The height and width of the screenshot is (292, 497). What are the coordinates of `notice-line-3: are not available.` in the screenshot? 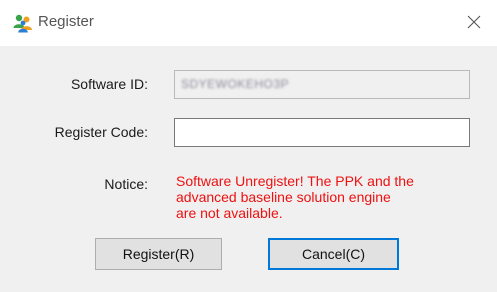 It's located at (229, 213).